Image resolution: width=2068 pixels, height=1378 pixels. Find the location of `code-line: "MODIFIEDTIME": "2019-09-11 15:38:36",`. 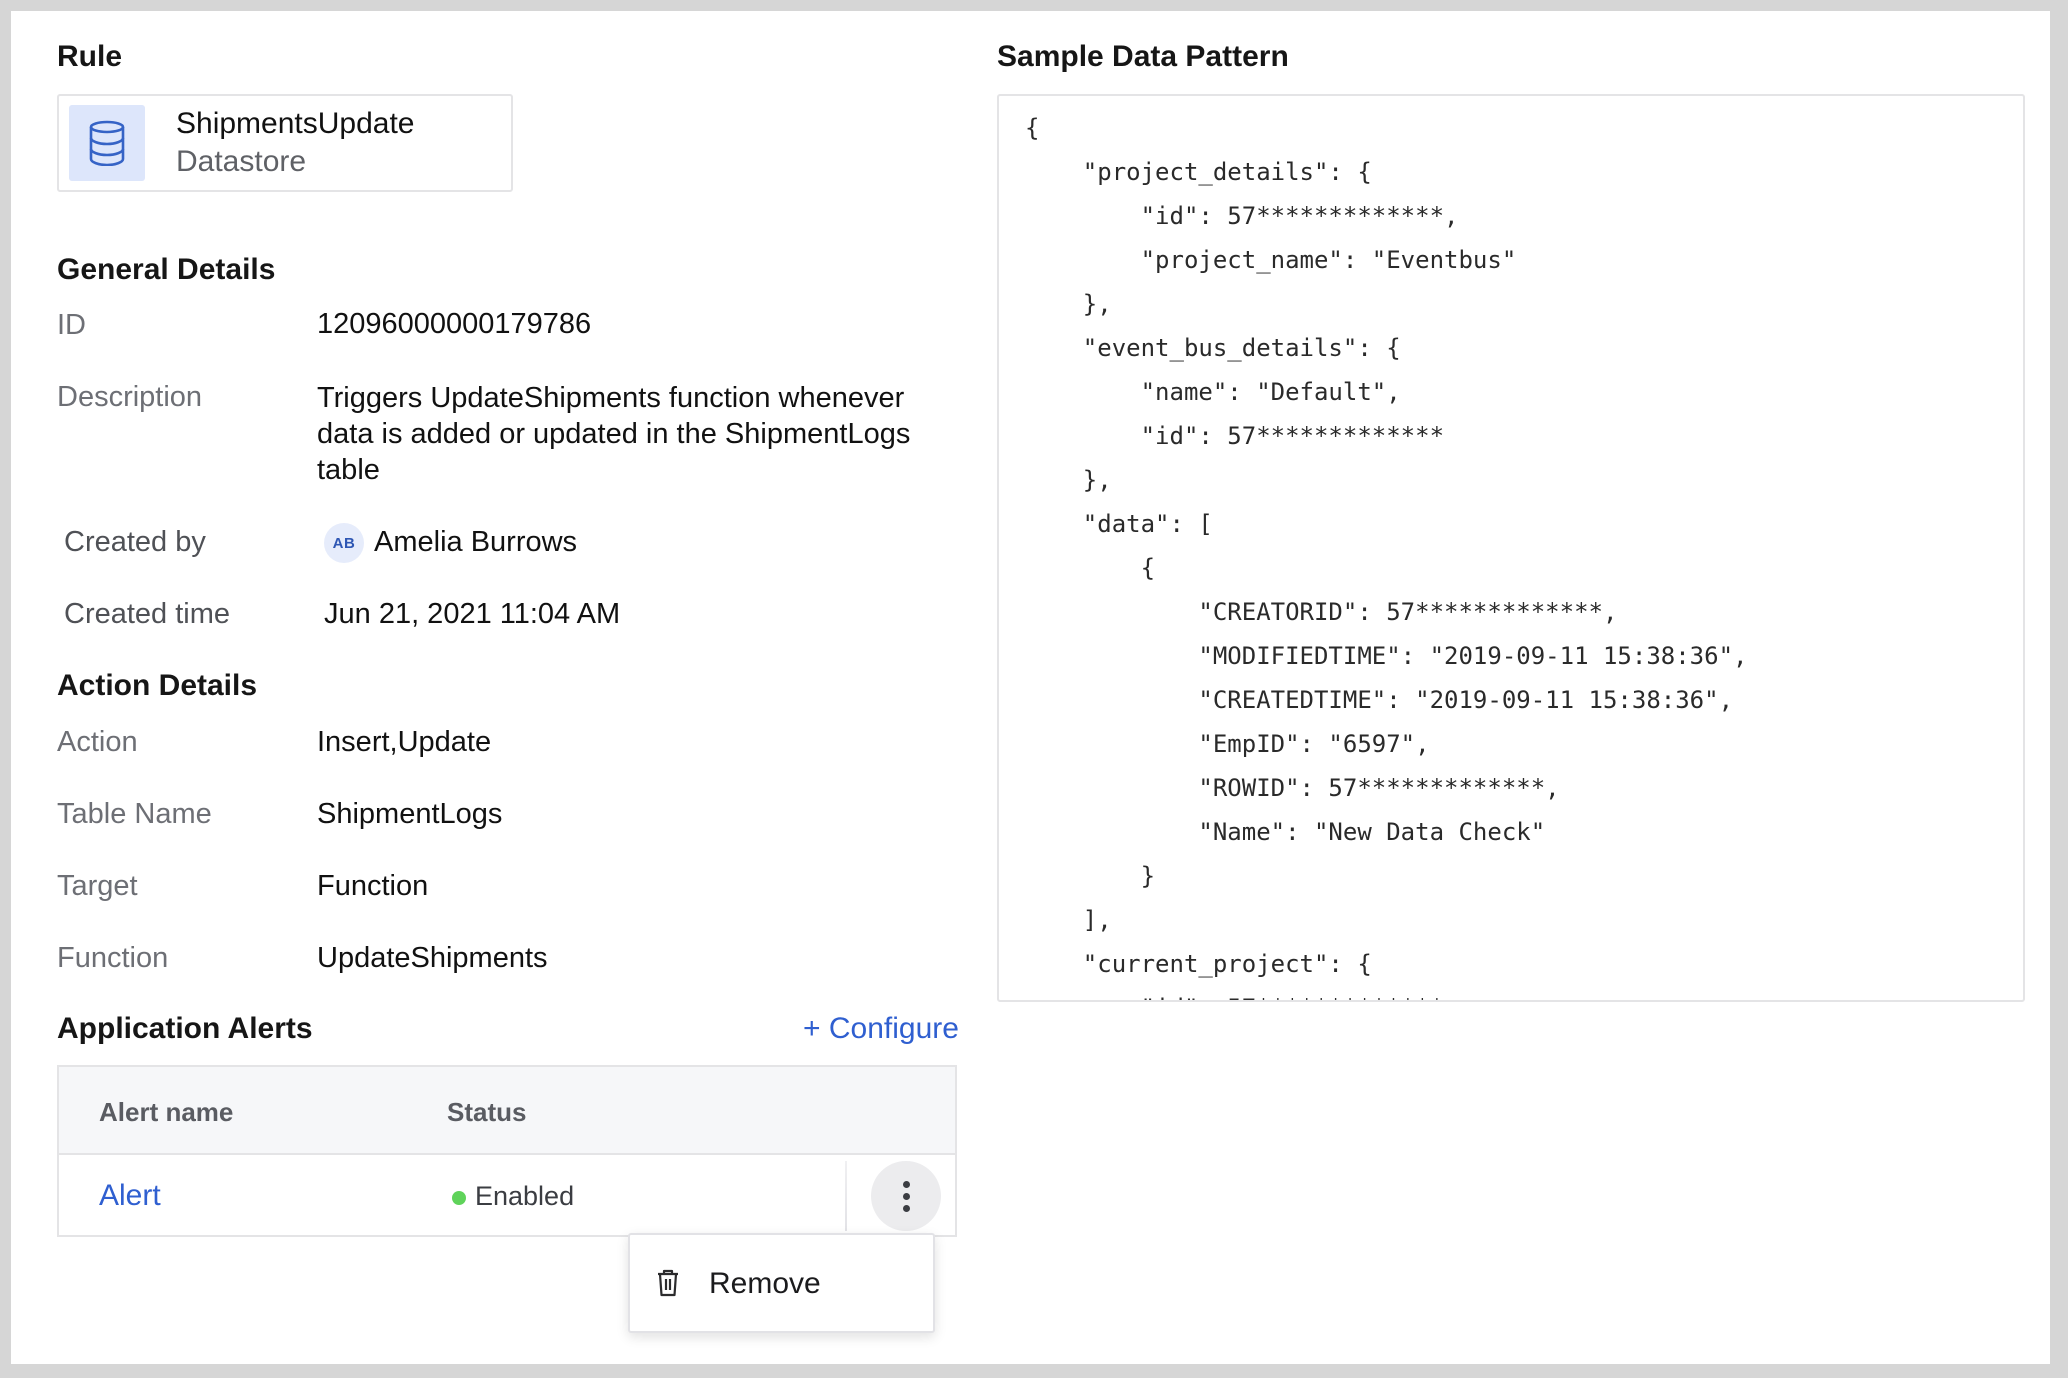

code-line: "MODIFIEDTIME": "2019-09-11 15:38:36", is located at coordinates (1386, 656).